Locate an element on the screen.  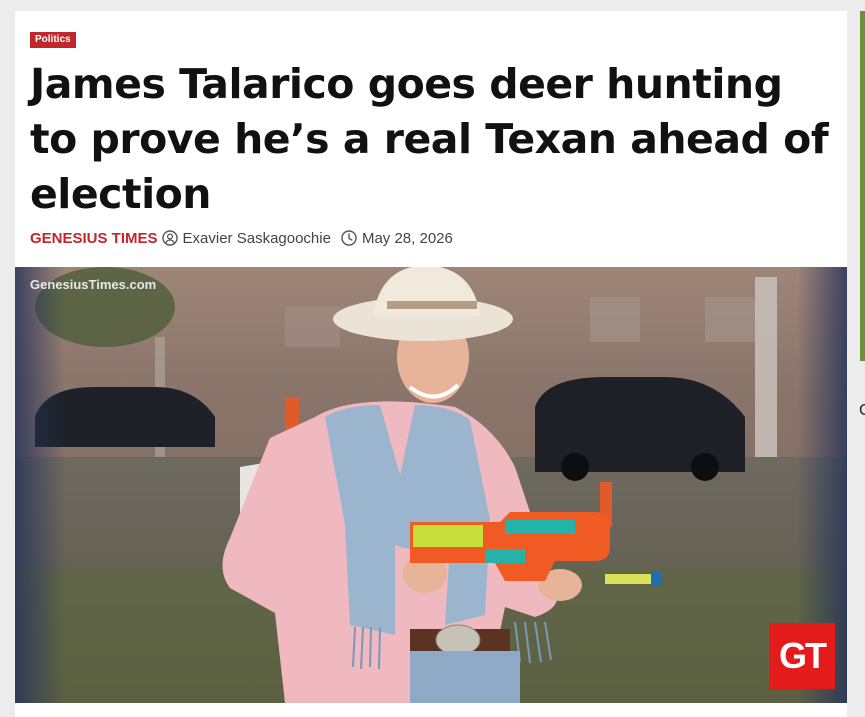
source-link: GENESIUS TIMES is located at coordinates (94, 238).